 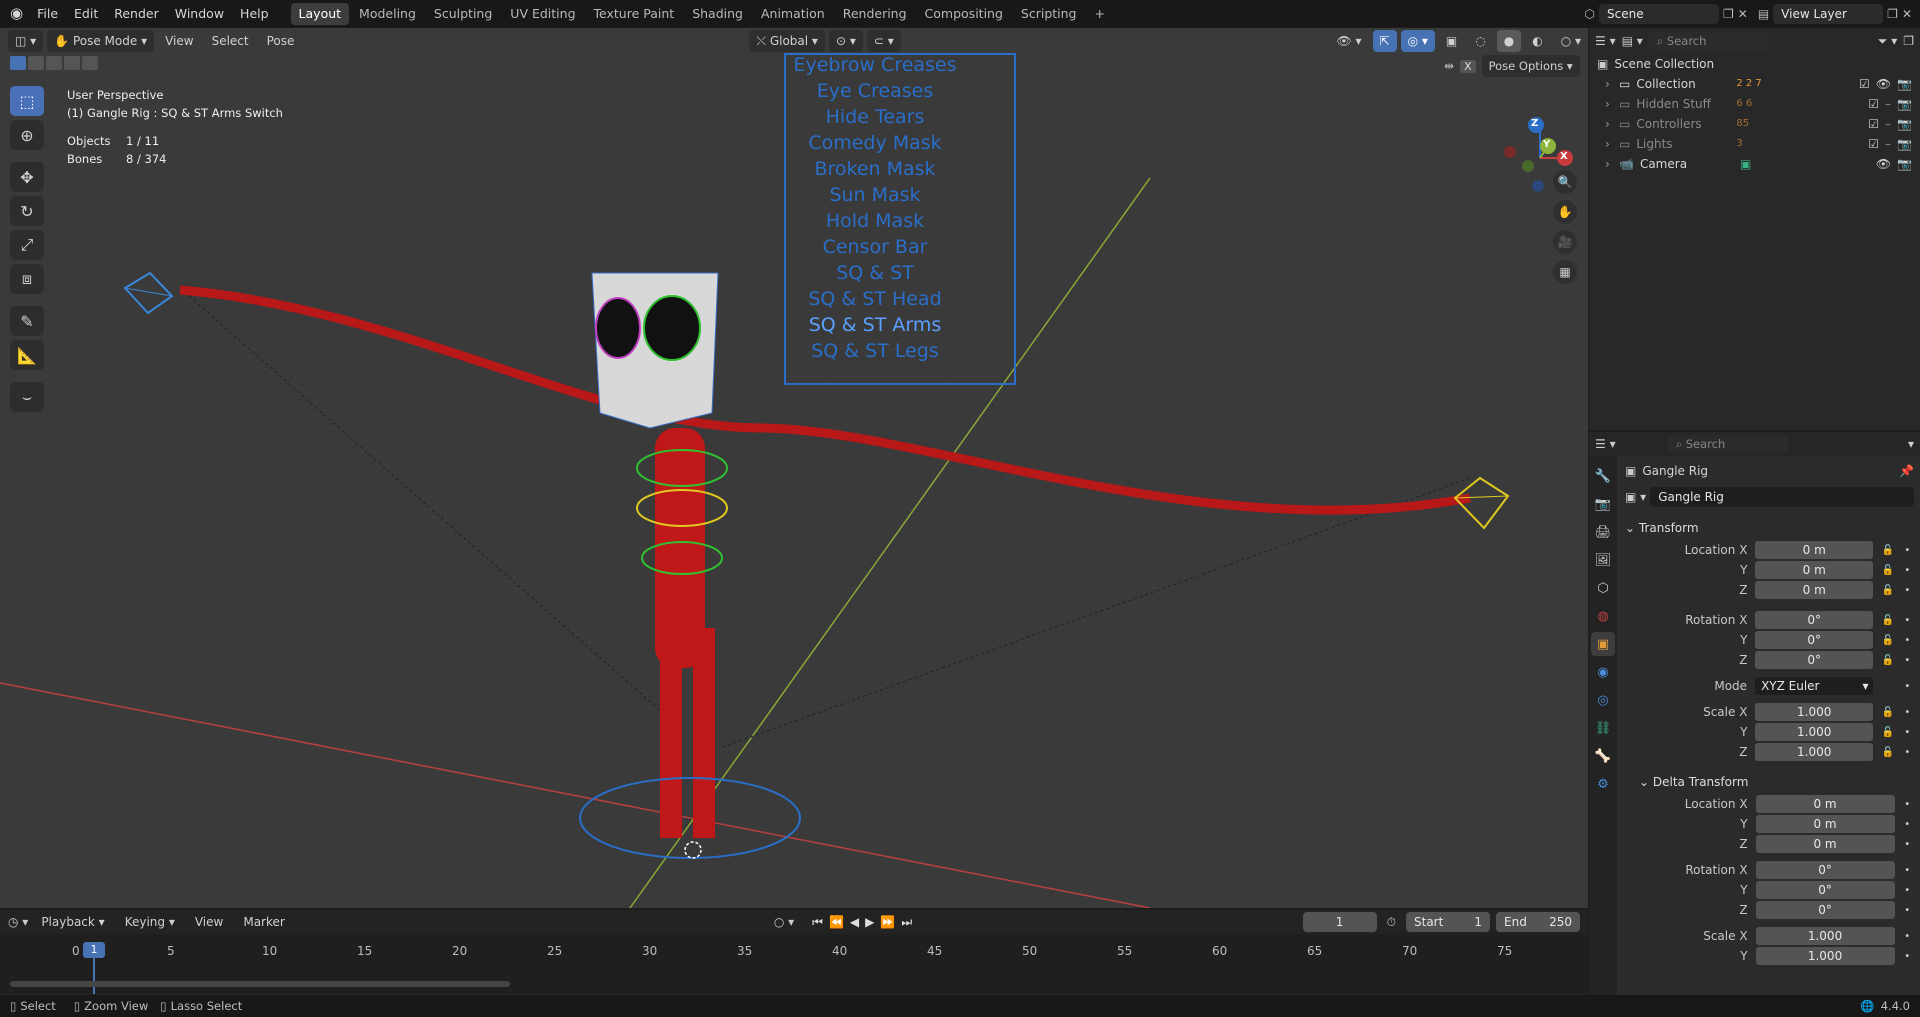 I want to click on keying-menu: Keying ▾, so click(x=150, y=922).